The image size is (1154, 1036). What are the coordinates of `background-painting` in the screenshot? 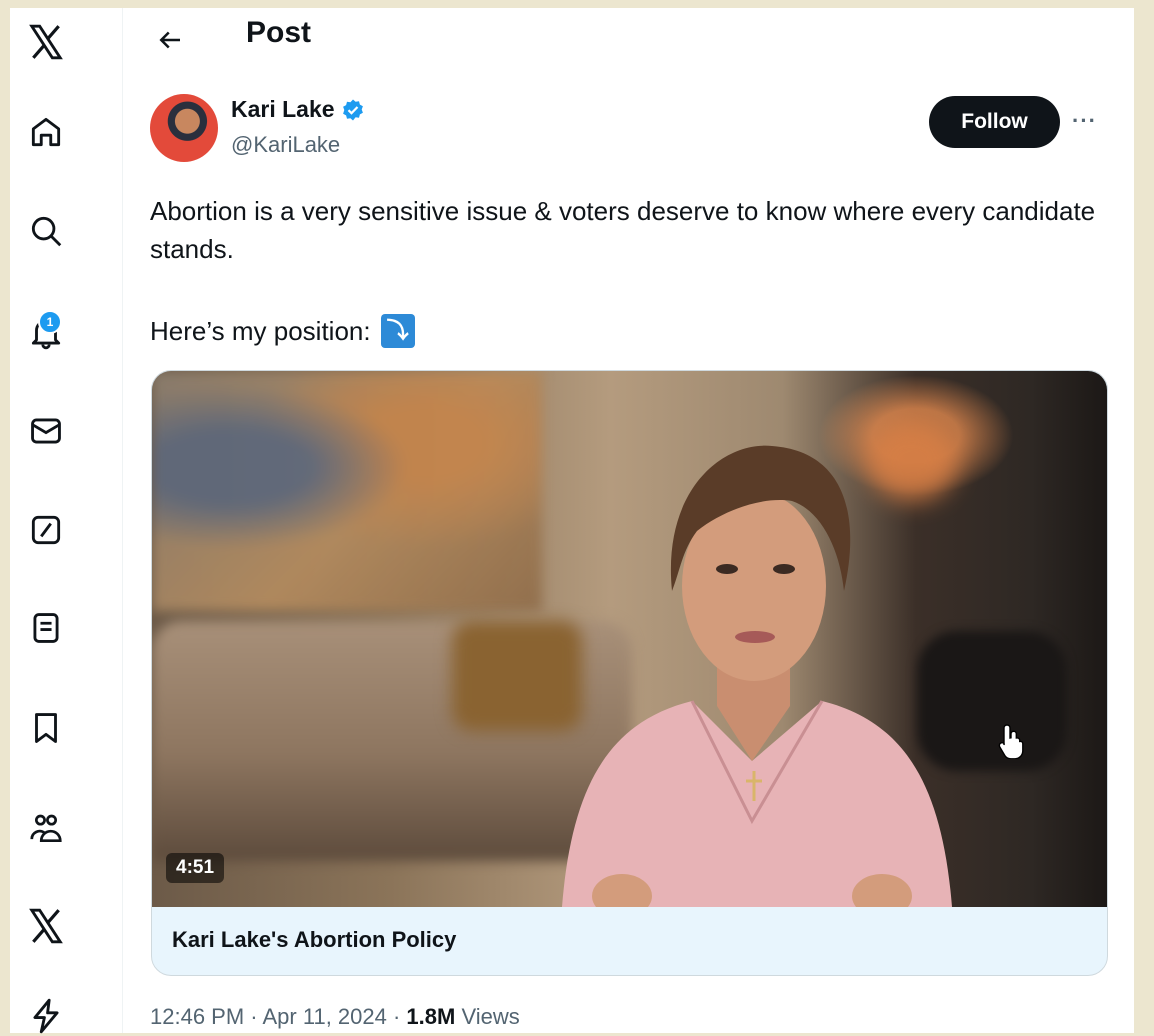 It's located at (347, 491).